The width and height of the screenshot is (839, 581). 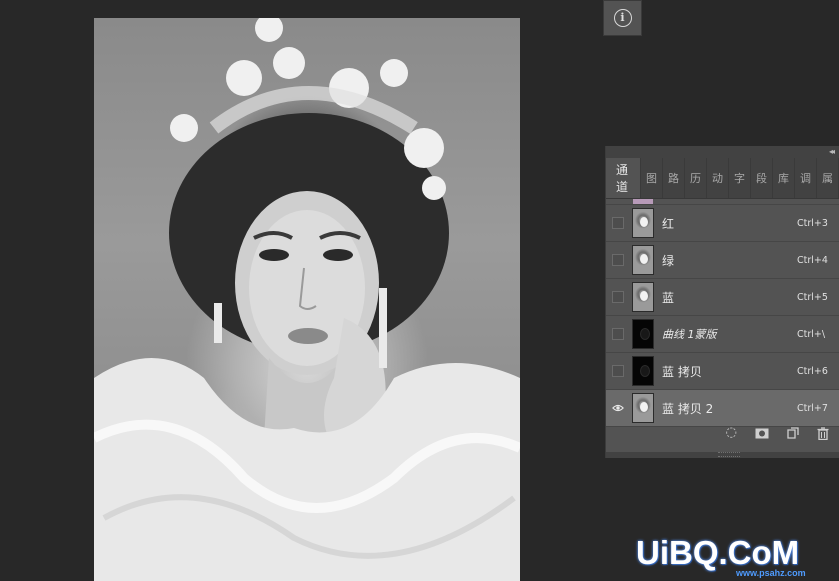 What do you see at coordinates (722, 334) in the screenshot?
I see `channel-row-curves-mask: 曲线 1蒙版 Ctrl+\` at bounding box center [722, 334].